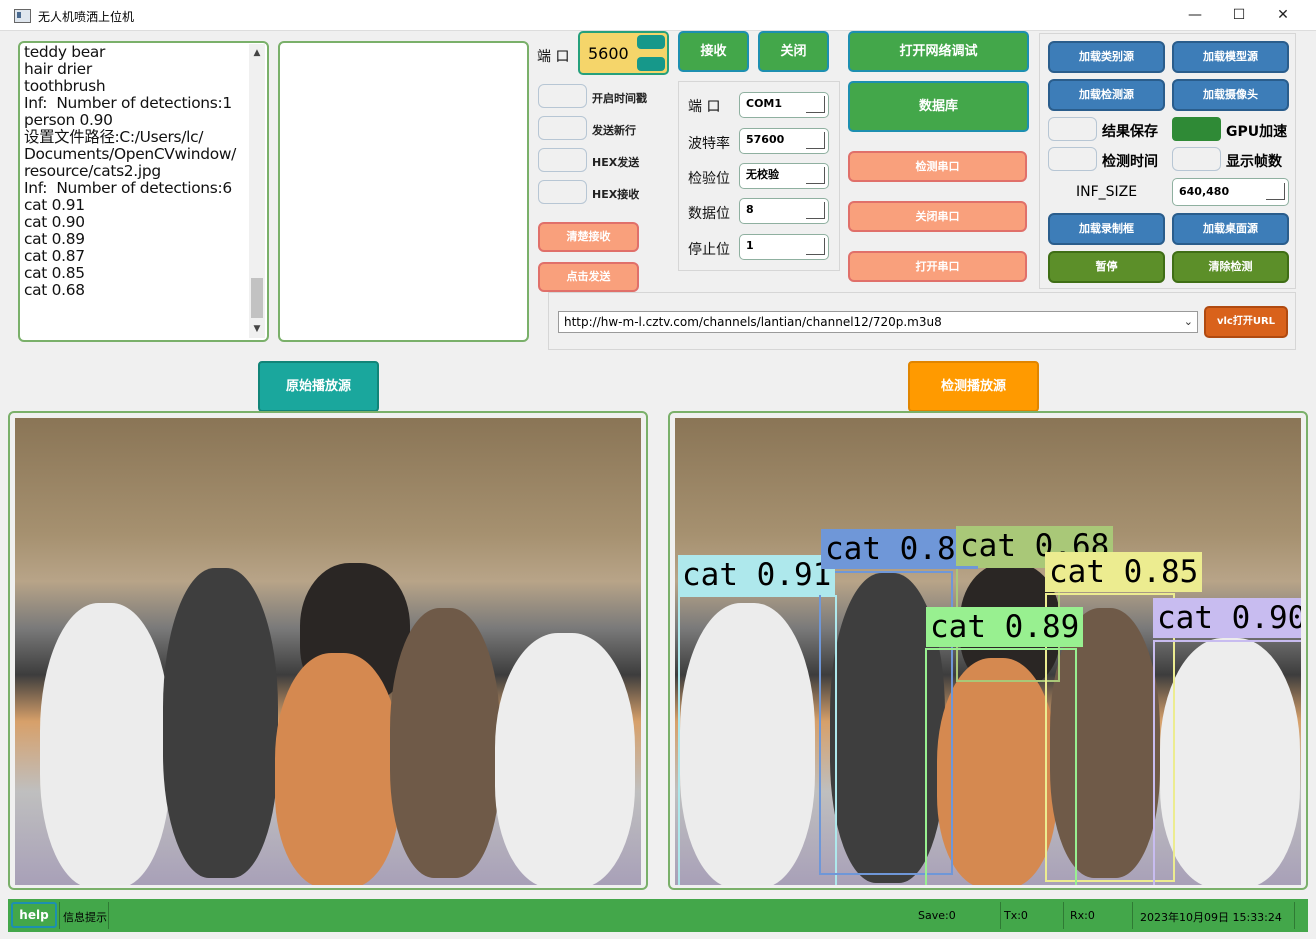 The height and width of the screenshot is (939, 1316). What do you see at coordinates (1195, 15) in the screenshot?
I see `minimize-button: —` at bounding box center [1195, 15].